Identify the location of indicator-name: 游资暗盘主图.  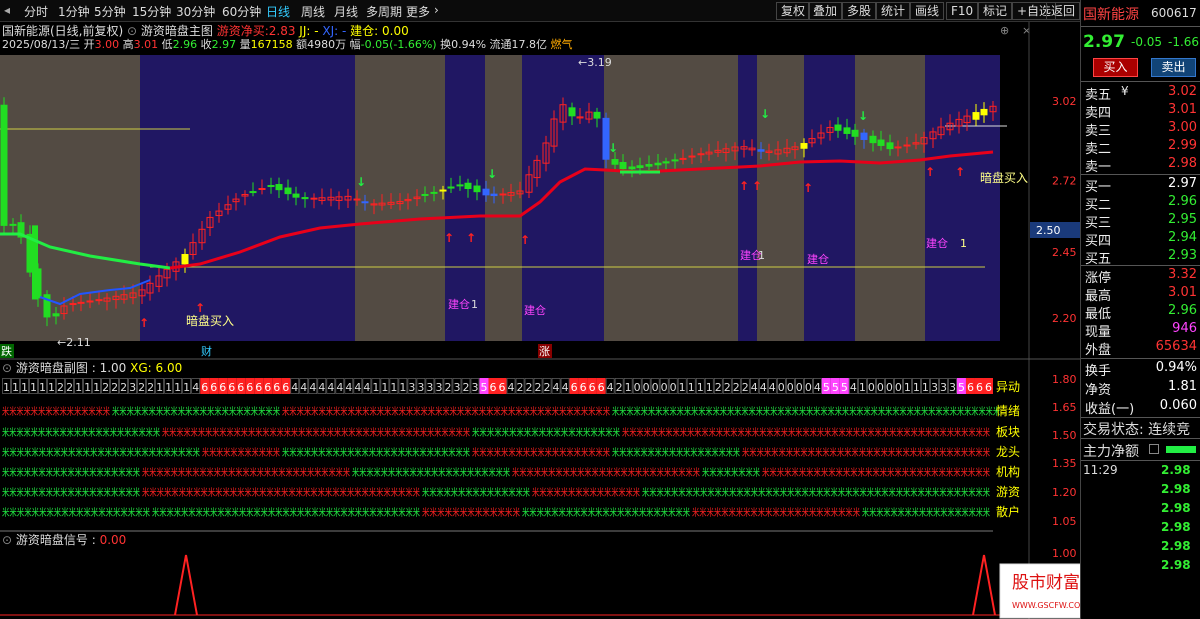
(177, 30).